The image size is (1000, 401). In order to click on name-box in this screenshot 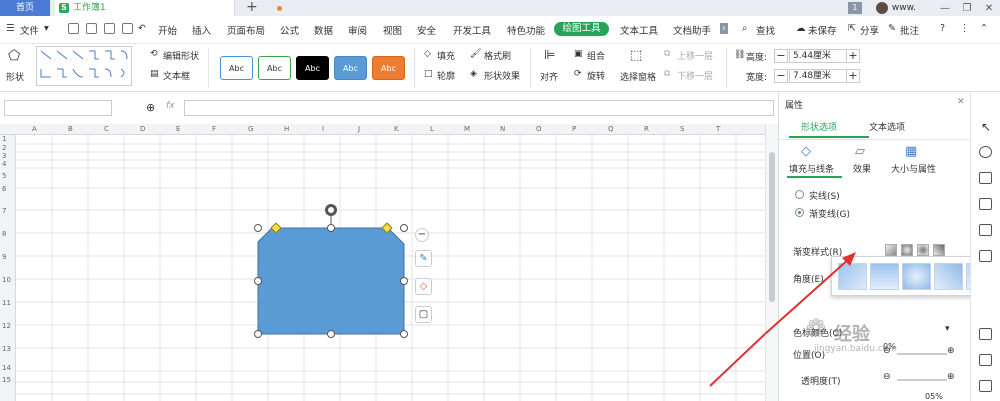, I will do `click(58, 108)`.